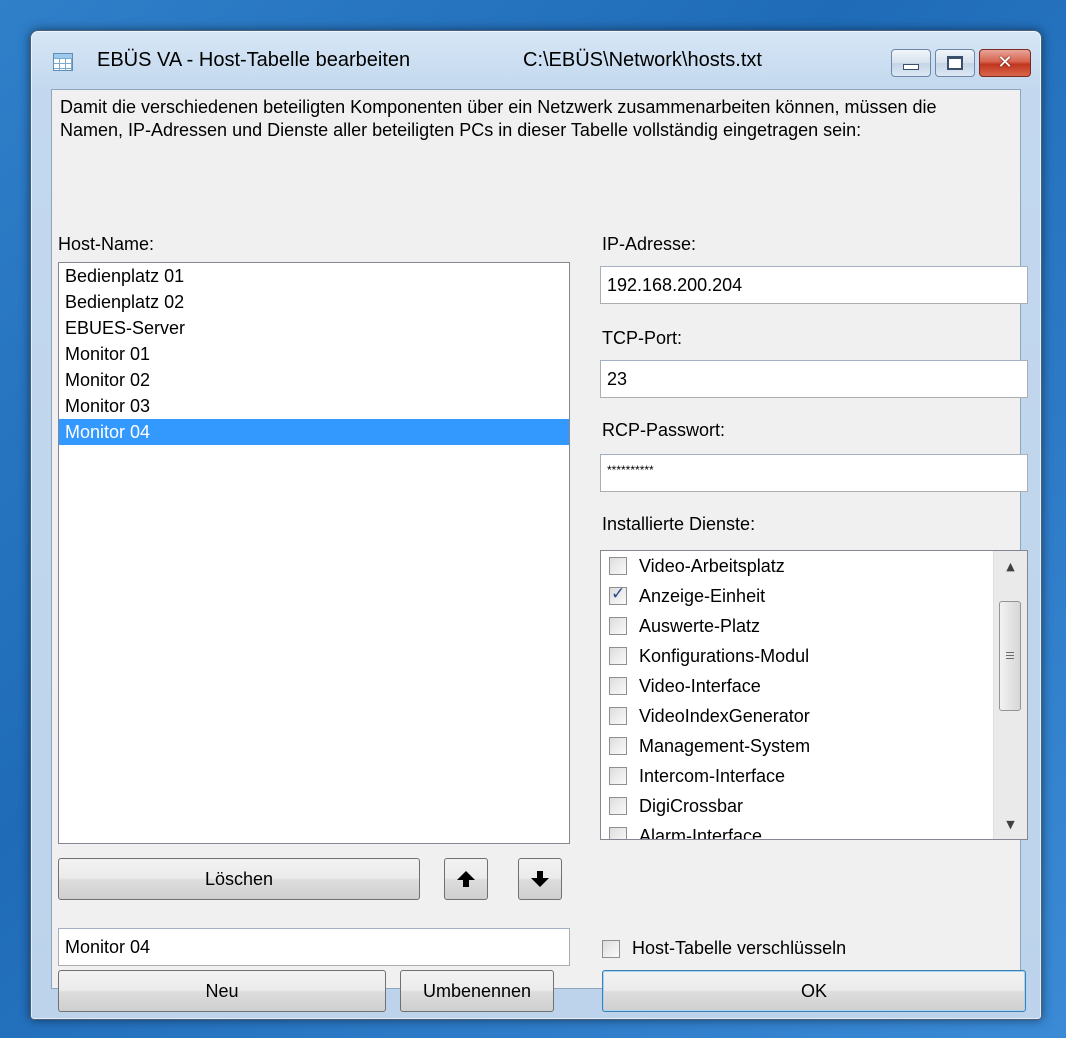 This screenshot has width=1066, height=1038. I want to click on service-item: VideoIndexGenerator, so click(797, 716).